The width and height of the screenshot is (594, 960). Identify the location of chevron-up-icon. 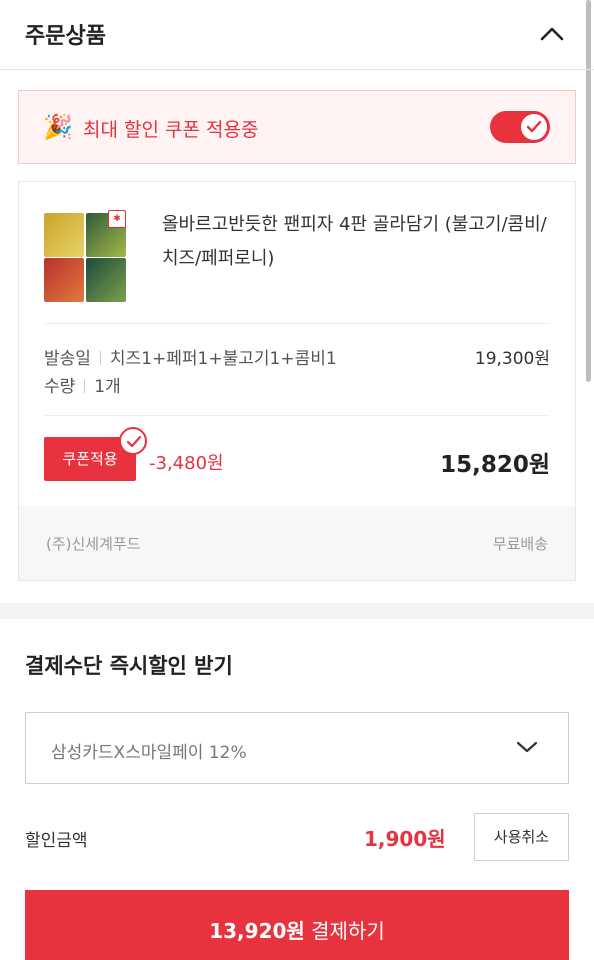
(552, 34).